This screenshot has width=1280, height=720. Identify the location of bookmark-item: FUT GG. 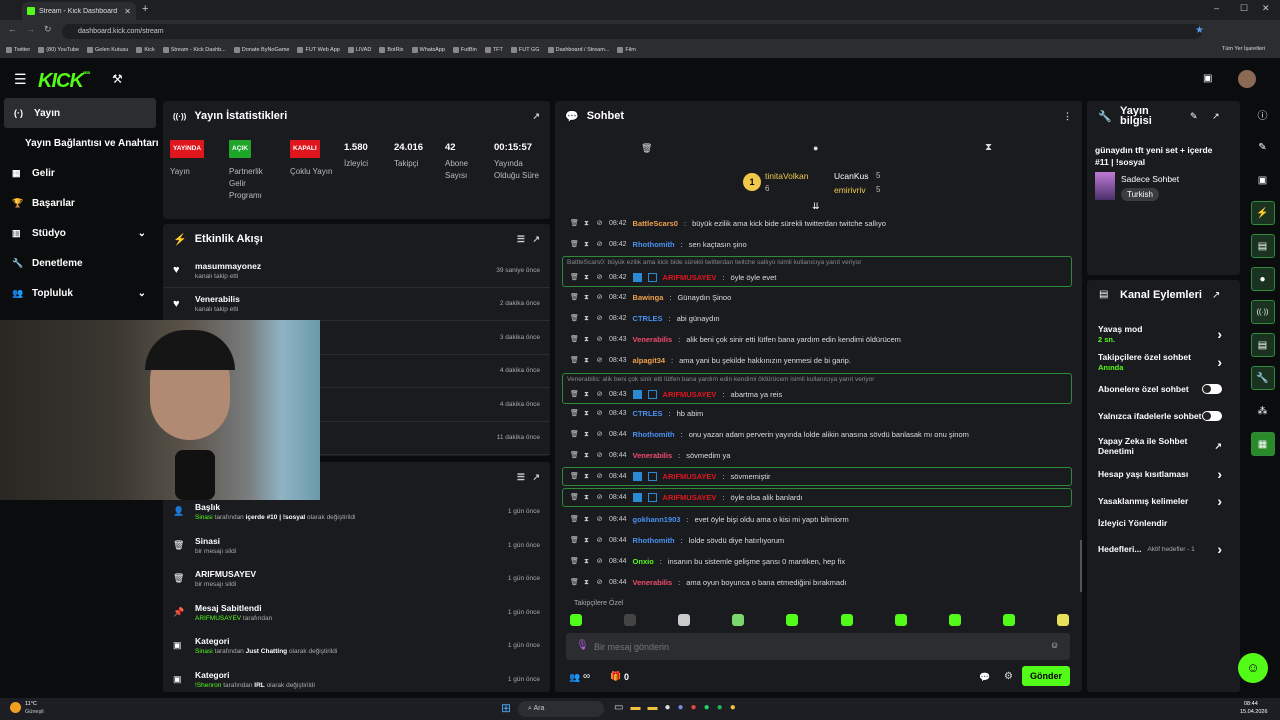
(525, 50).